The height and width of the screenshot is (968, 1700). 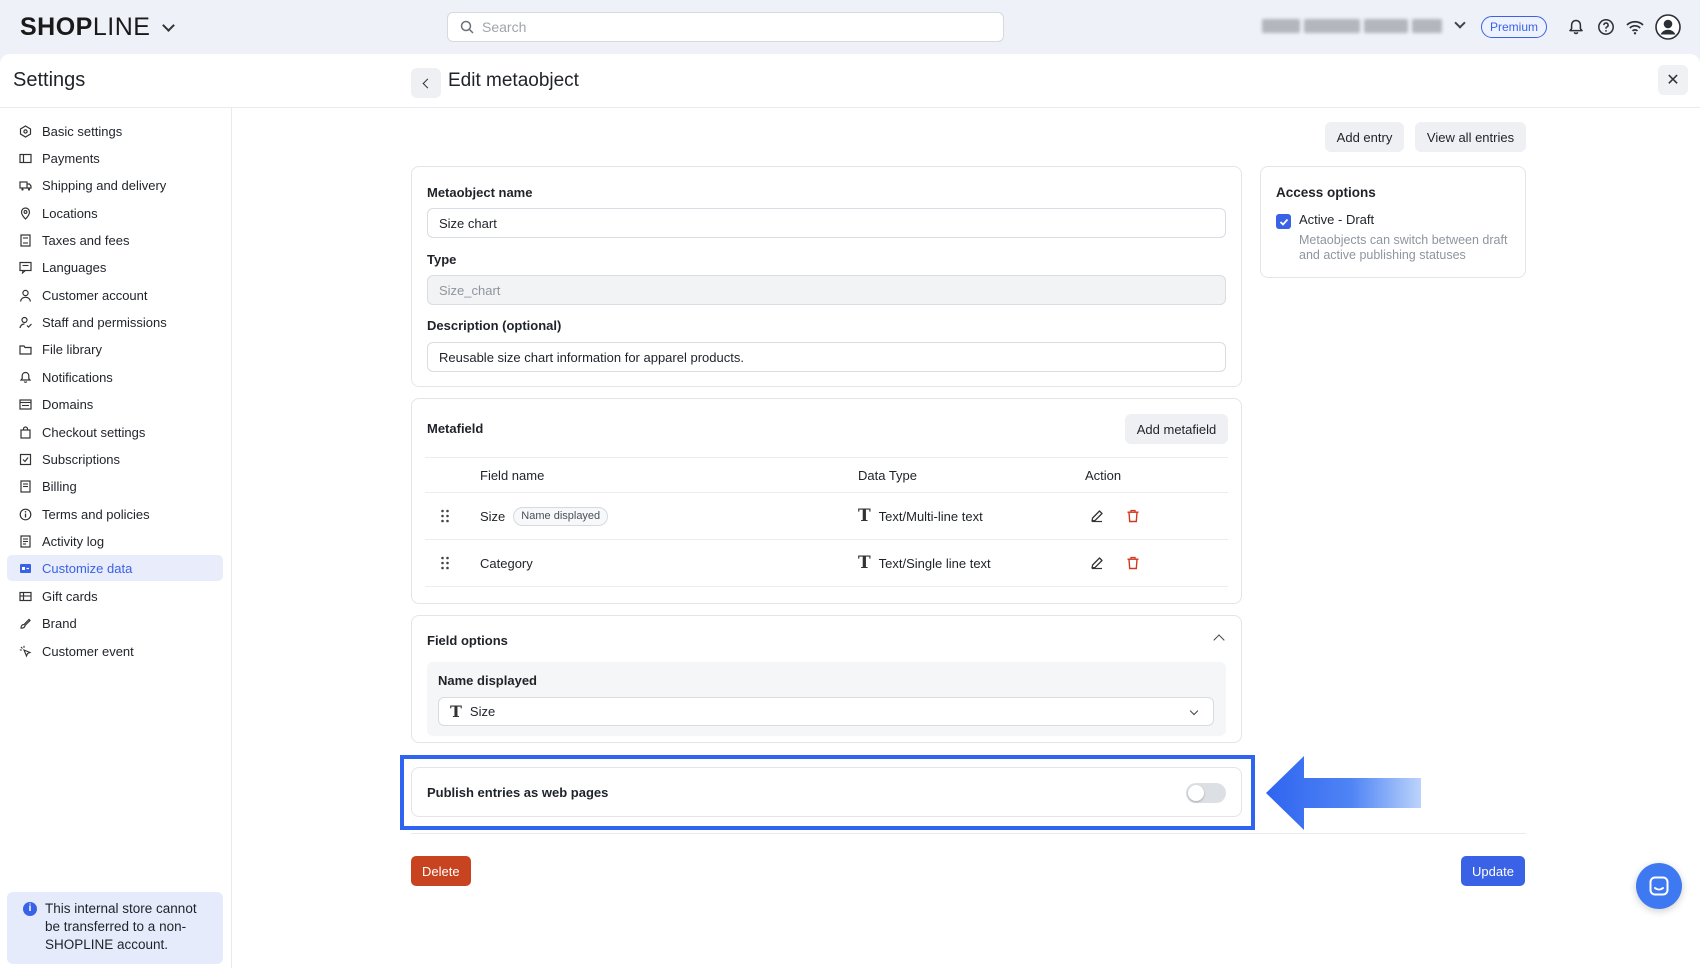 I want to click on sidebar-item-activity-log: Activity log, so click(x=115, y=541).